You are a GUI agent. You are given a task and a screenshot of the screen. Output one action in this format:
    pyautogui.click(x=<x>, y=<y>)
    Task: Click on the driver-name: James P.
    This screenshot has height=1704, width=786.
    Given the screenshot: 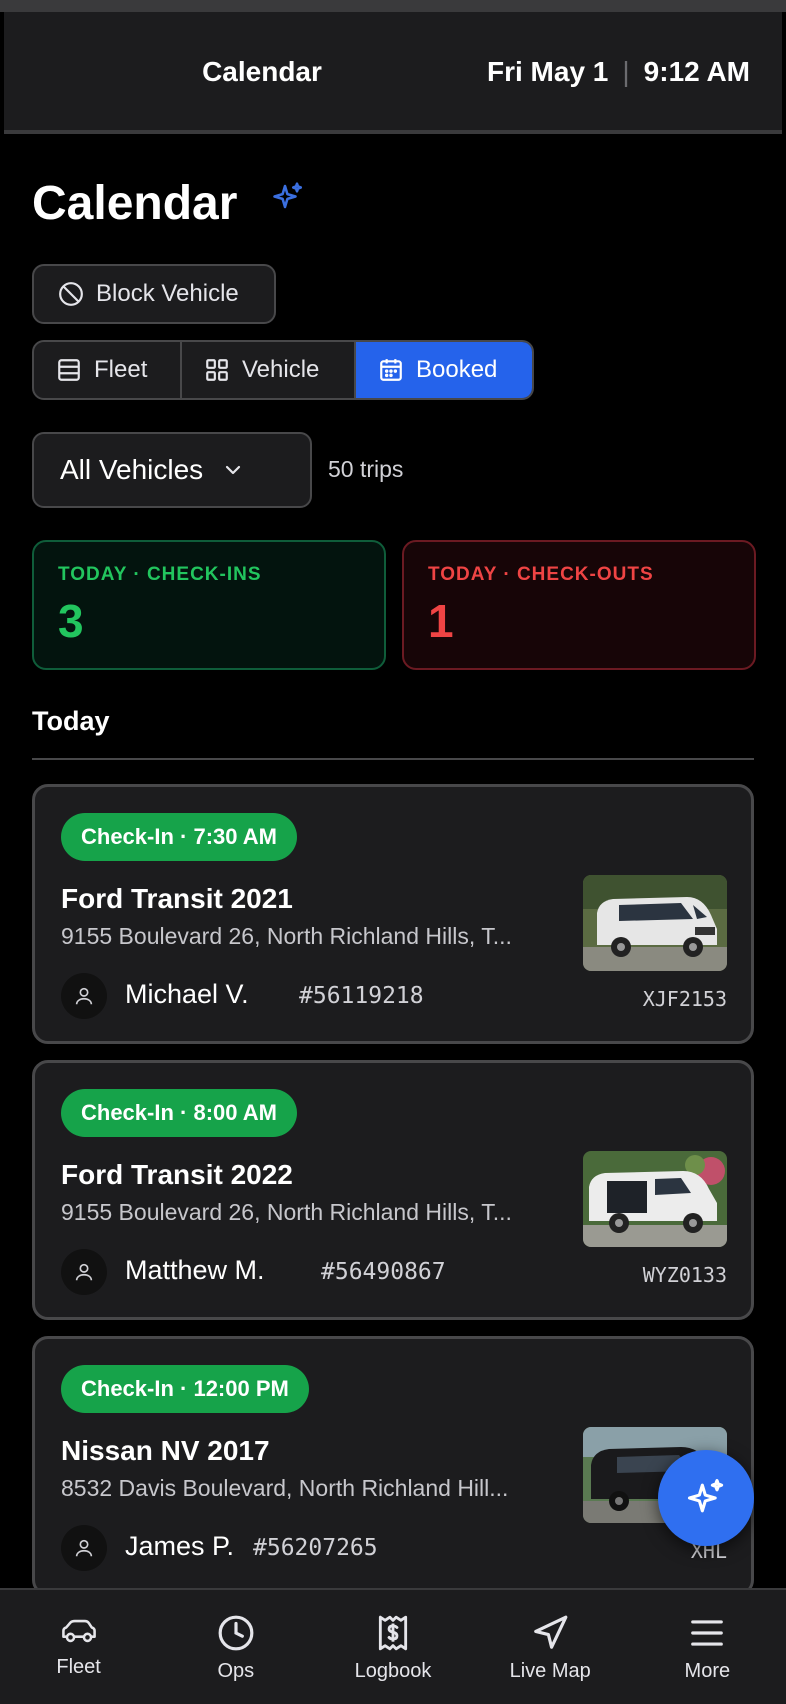 What is the action you would take?
    pyautogui.click(x=180, y=1546)
    